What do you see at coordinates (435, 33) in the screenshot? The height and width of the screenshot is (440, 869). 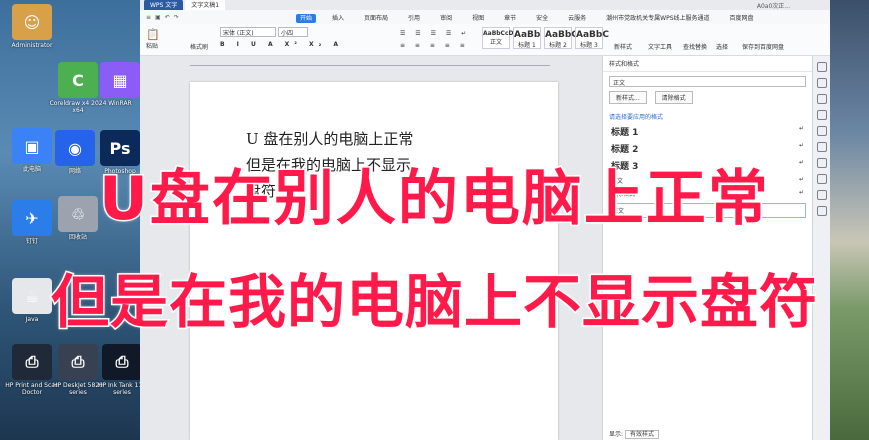 I see `paragraph-buttons: ☰ ☰ ☰ ☰ ↵` at bounding box center [435, 33].